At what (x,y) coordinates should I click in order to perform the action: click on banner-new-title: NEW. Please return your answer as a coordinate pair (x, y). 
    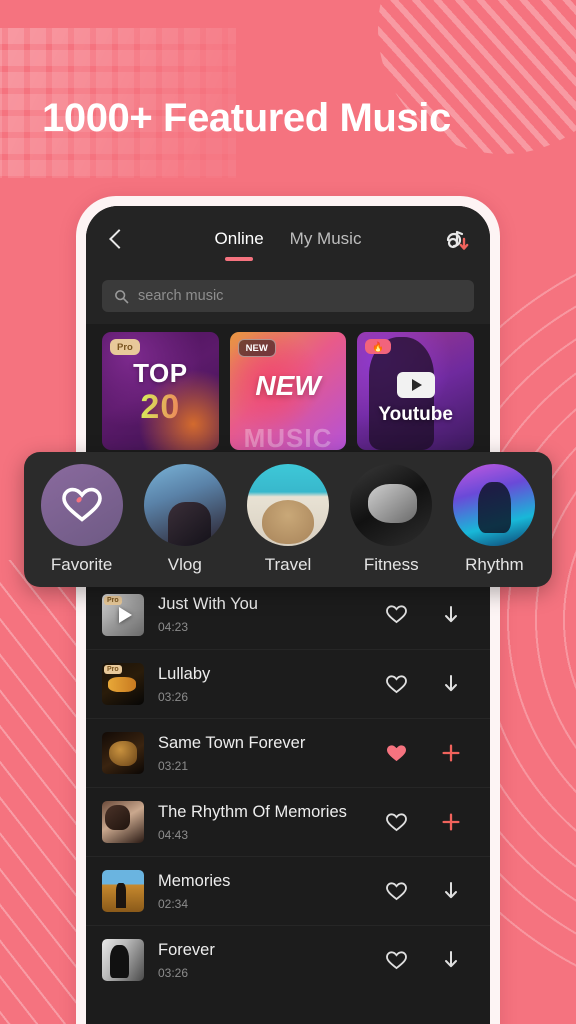
    Looking at the image, I should click on (288, 385).